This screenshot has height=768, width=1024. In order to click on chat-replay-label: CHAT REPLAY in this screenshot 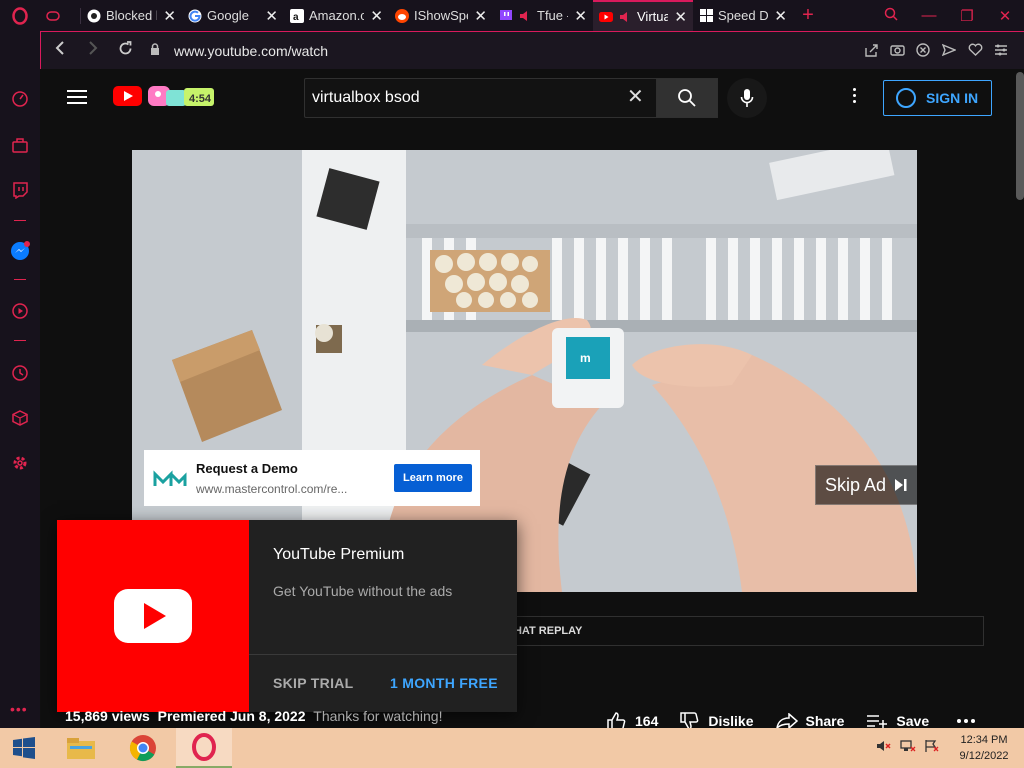, I will do `click(544, 631)`.